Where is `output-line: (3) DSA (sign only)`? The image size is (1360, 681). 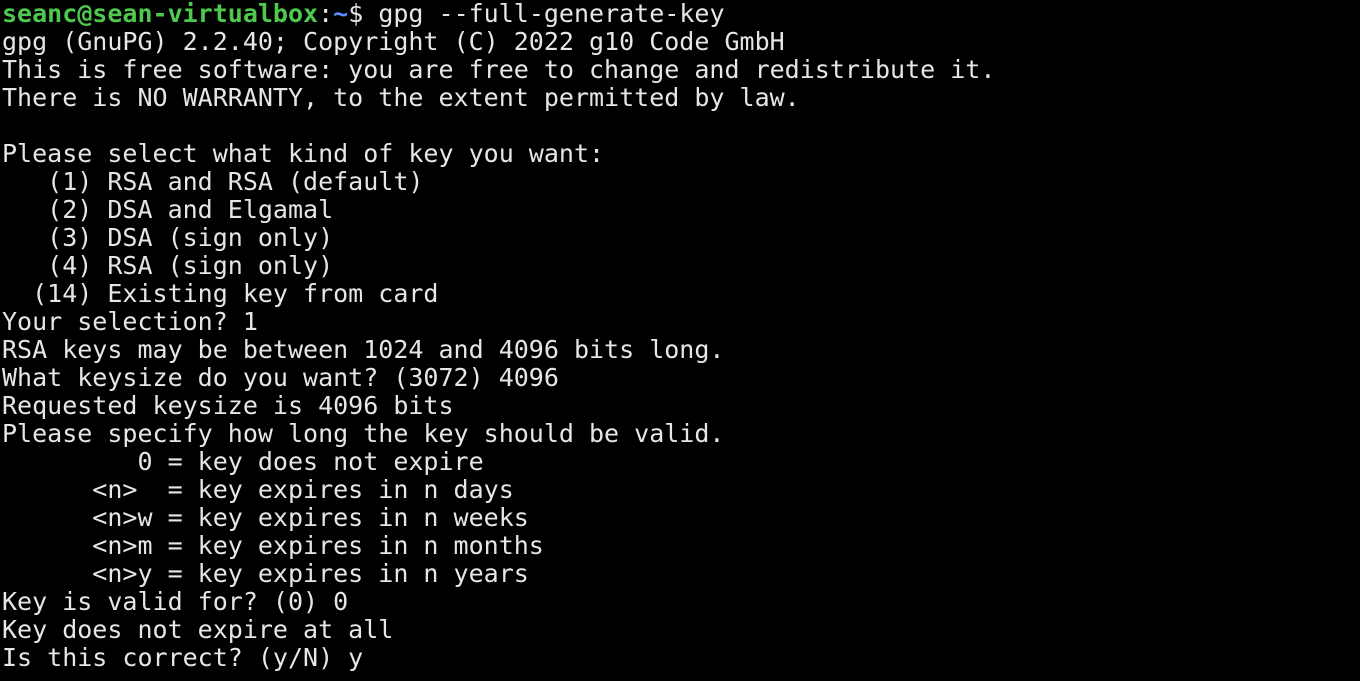 output-line: (3) DSA (sign only) is located at coordinates (168, 237).